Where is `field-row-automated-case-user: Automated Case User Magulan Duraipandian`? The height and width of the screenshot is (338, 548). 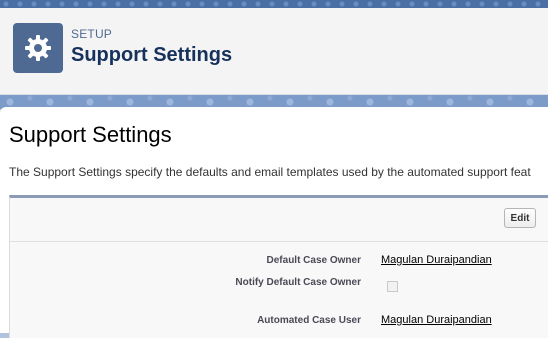
field-row-automated-case-user: Automated Case User Magulan Duraipandian is located at coordinates (279, 324).